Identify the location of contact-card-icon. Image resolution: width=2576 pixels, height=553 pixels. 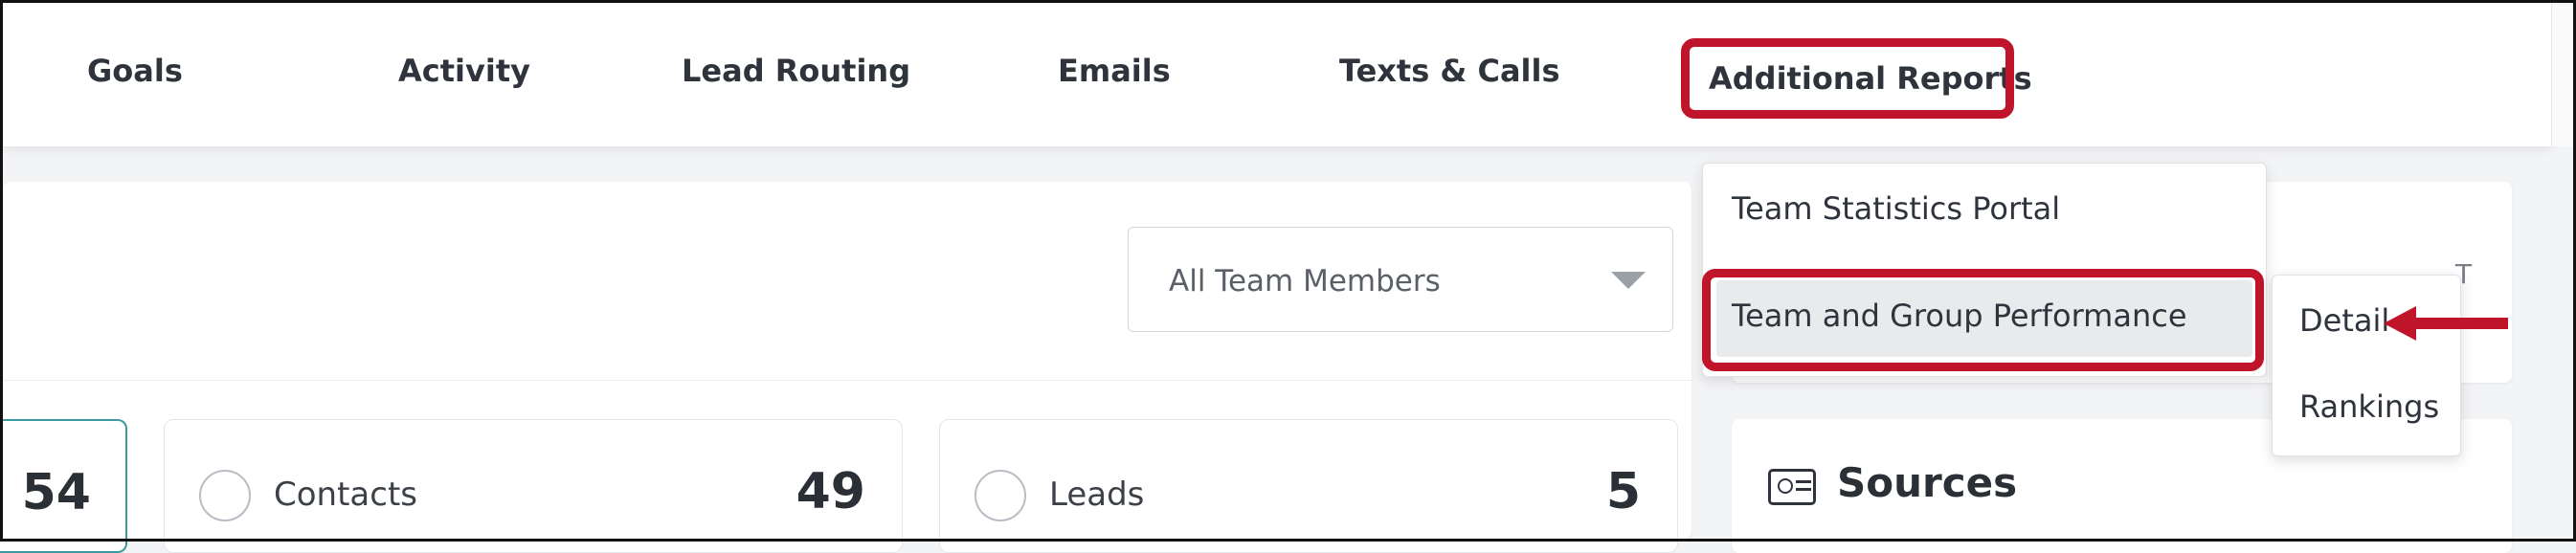
(1792, 487).